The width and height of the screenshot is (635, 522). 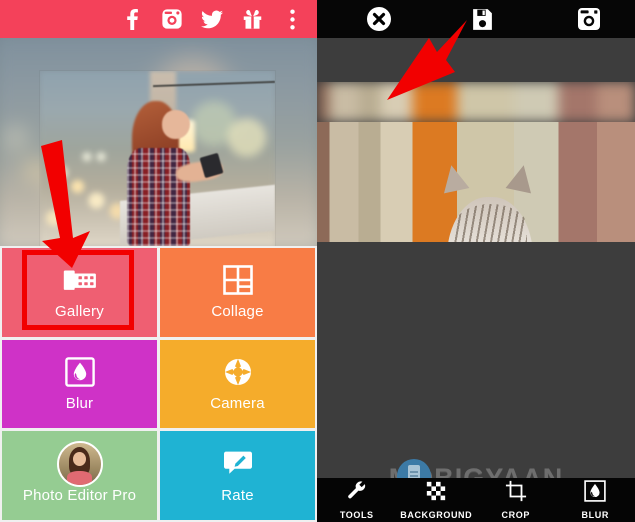 What do you see at coordinates (158, 19) in the screenshot?
I see `left-app-topbar` at bounding box center [158, 19].